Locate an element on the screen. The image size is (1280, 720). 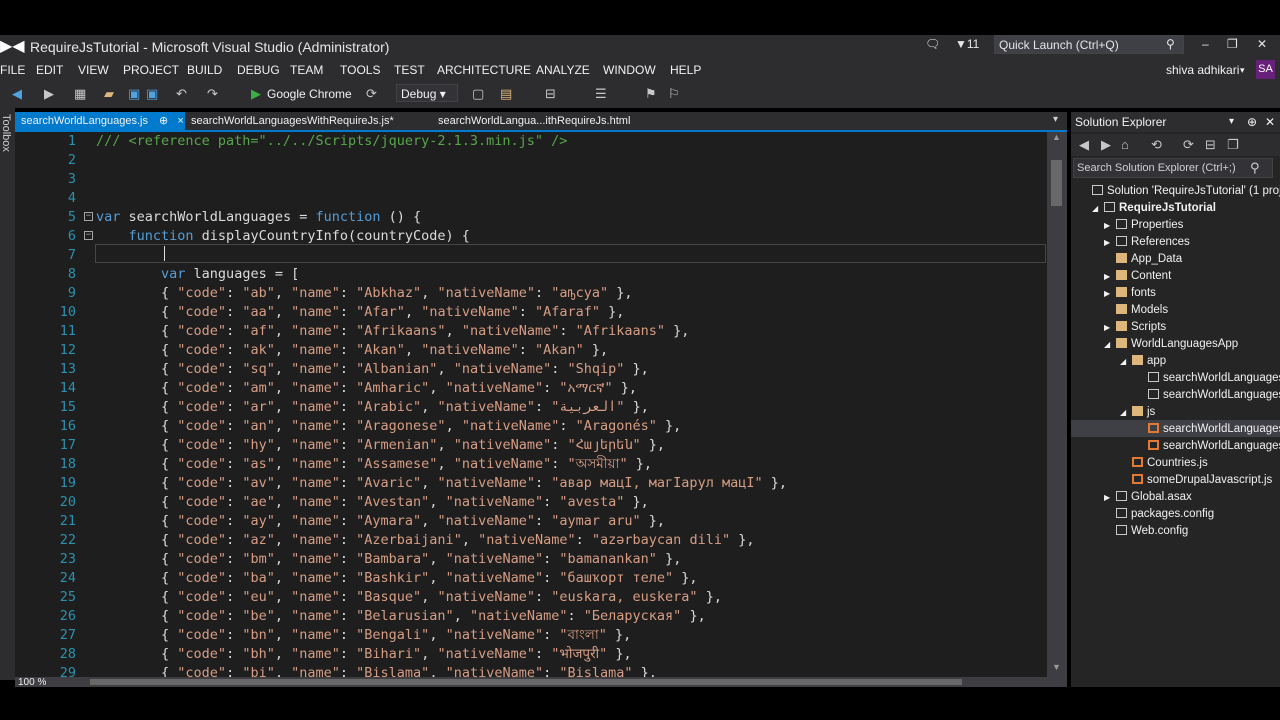
panel-pin-icon: ⊕ is located at coordinates (1252, 122).